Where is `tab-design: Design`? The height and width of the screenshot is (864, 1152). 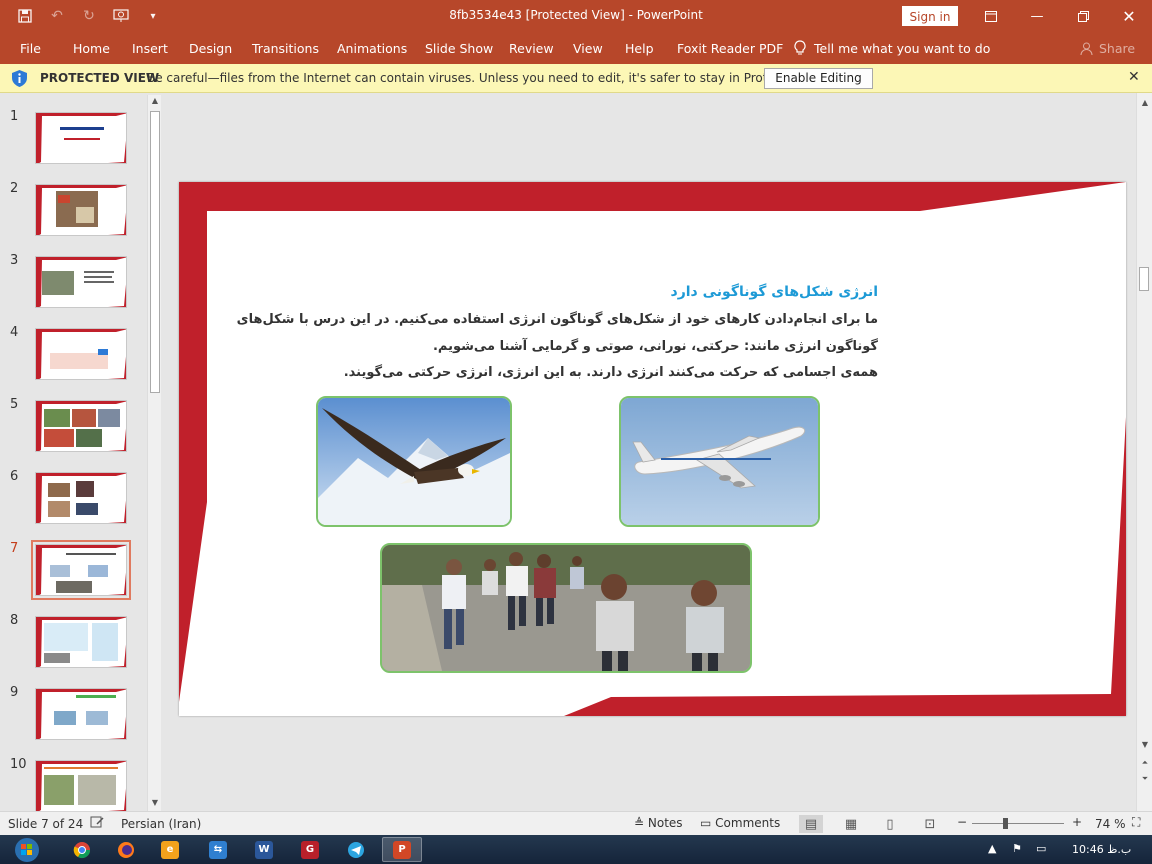
tab-design: Design is located at coordinates (210, 48).